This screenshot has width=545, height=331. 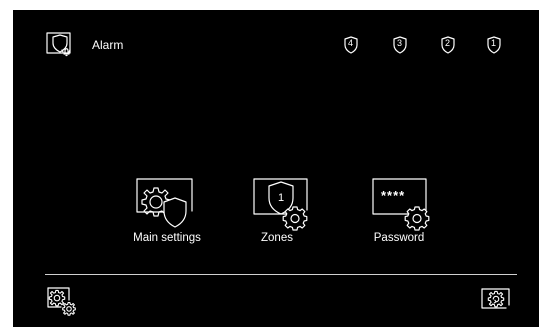 I want to click on main-settings-button: Main settings, so click(x=167, y=211).